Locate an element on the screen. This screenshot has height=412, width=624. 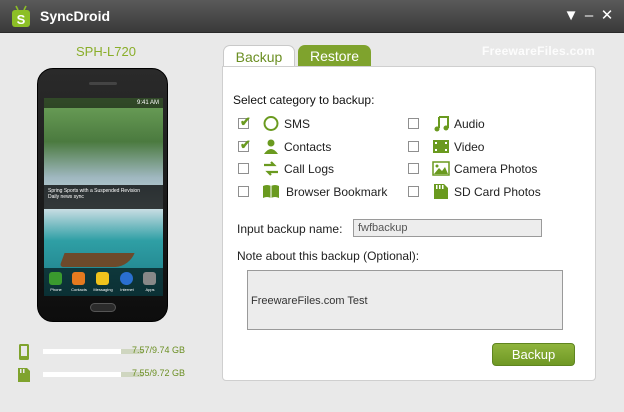
sd-card-photos-icon is located at coordinates (441, 191).